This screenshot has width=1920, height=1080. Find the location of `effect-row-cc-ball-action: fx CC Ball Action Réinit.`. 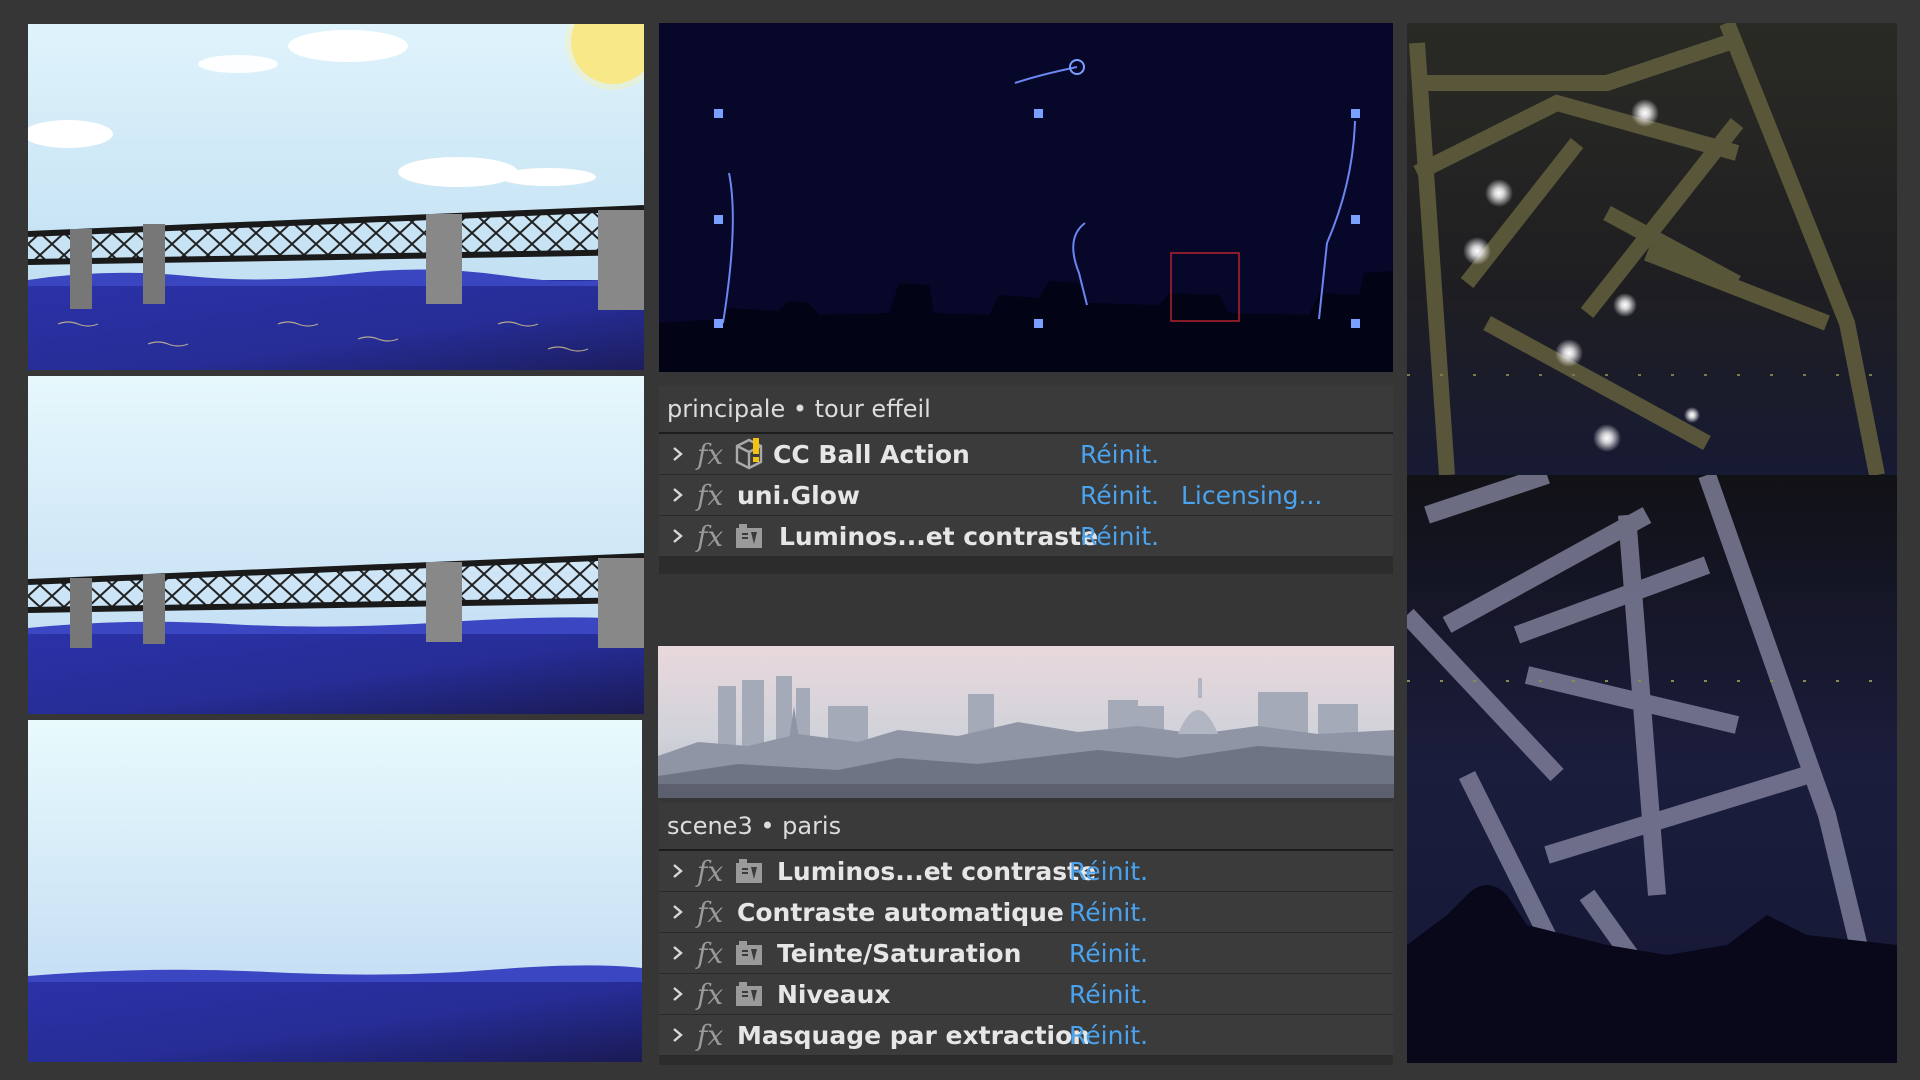

effect-row-cc-ball-action: fx CC Ball Action Réinit. is located at coordinates (1026, 454).